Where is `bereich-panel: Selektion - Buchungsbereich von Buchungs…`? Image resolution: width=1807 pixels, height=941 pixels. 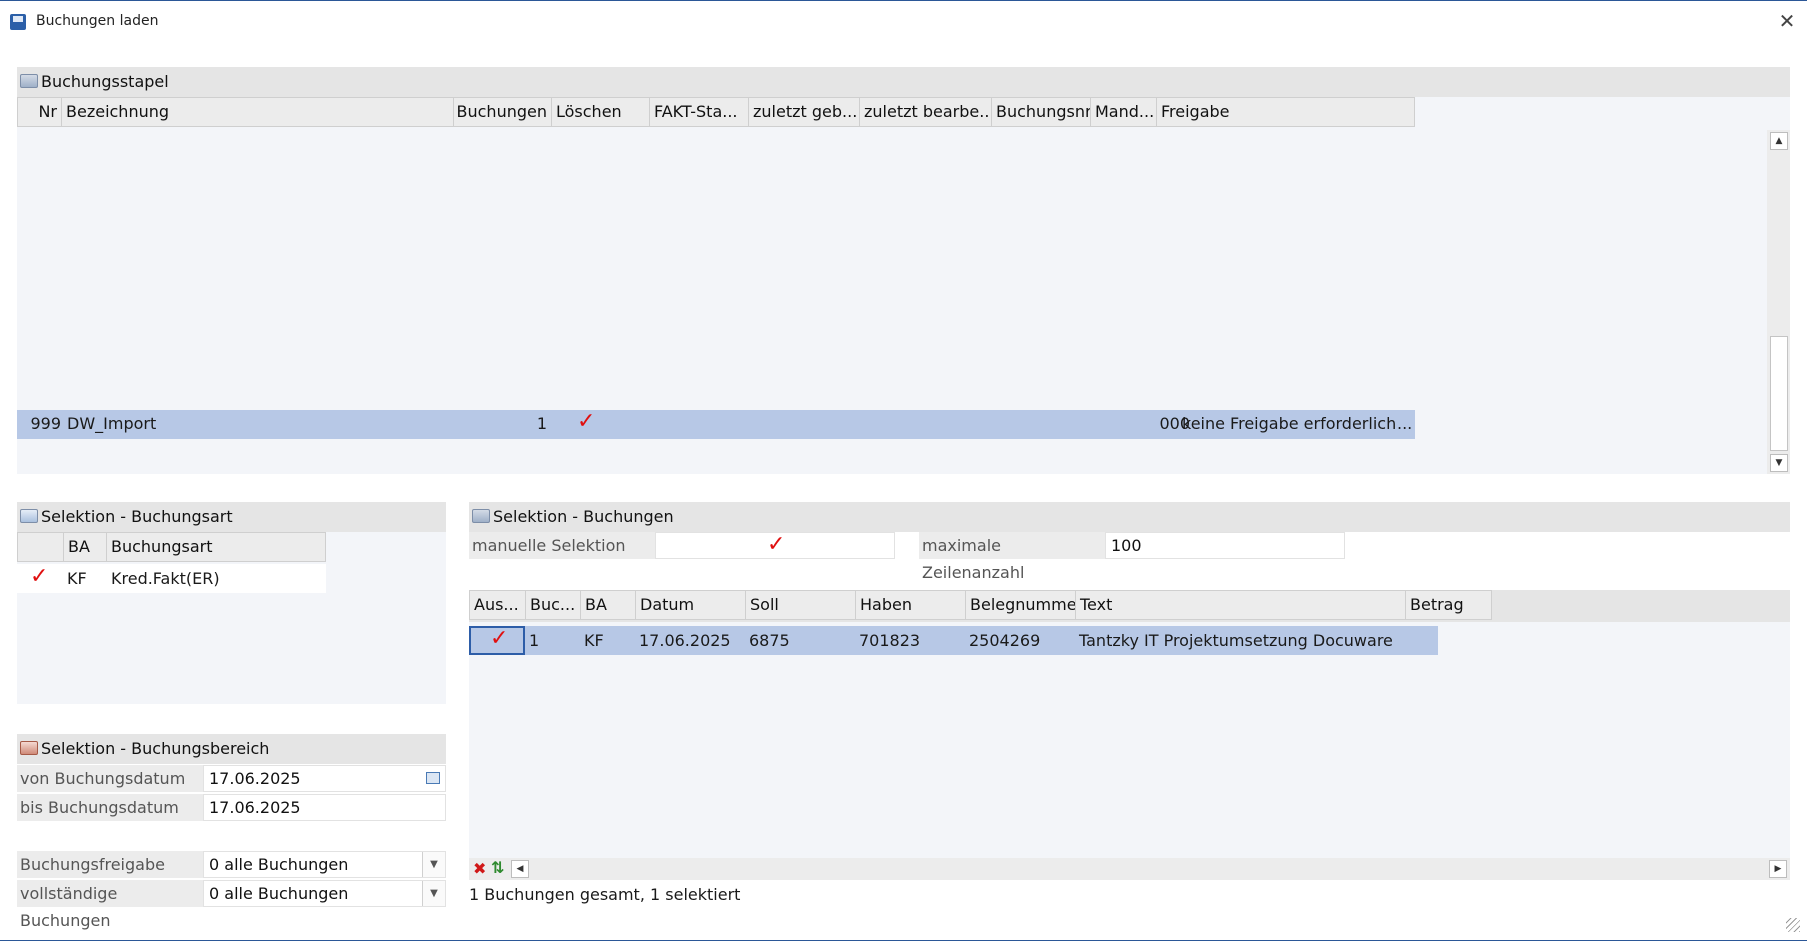 bereich-panel: Selektion - Buchungsbereich von Buchungs… is located at coordinates (231, 832).